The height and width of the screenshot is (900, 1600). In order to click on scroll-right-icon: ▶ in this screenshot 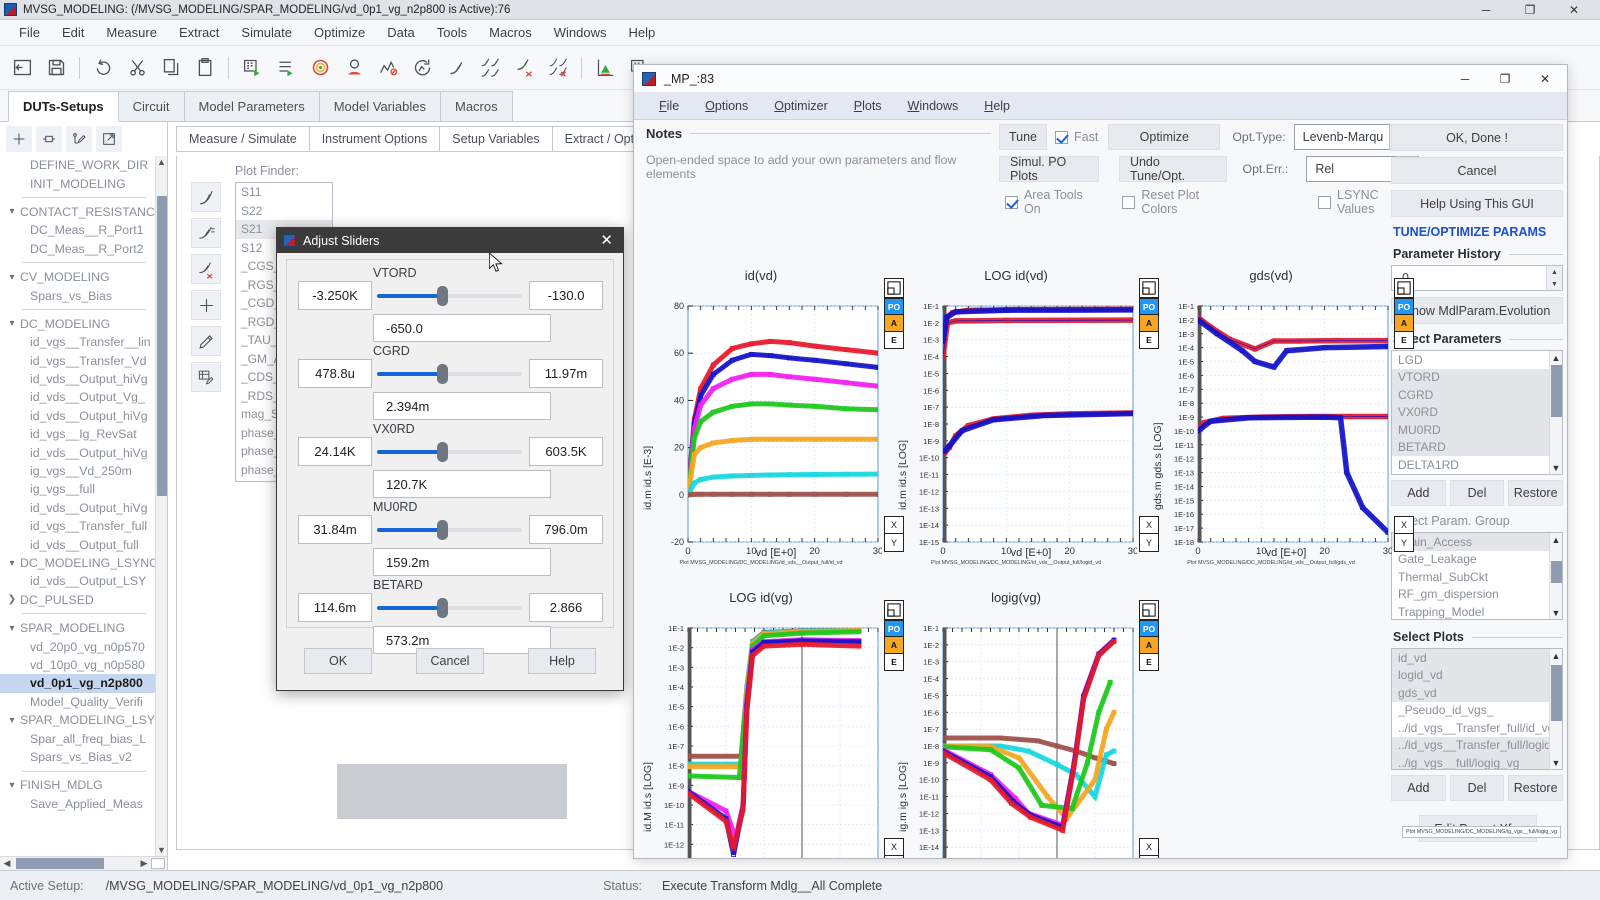, I will do `click(144, 863)`.